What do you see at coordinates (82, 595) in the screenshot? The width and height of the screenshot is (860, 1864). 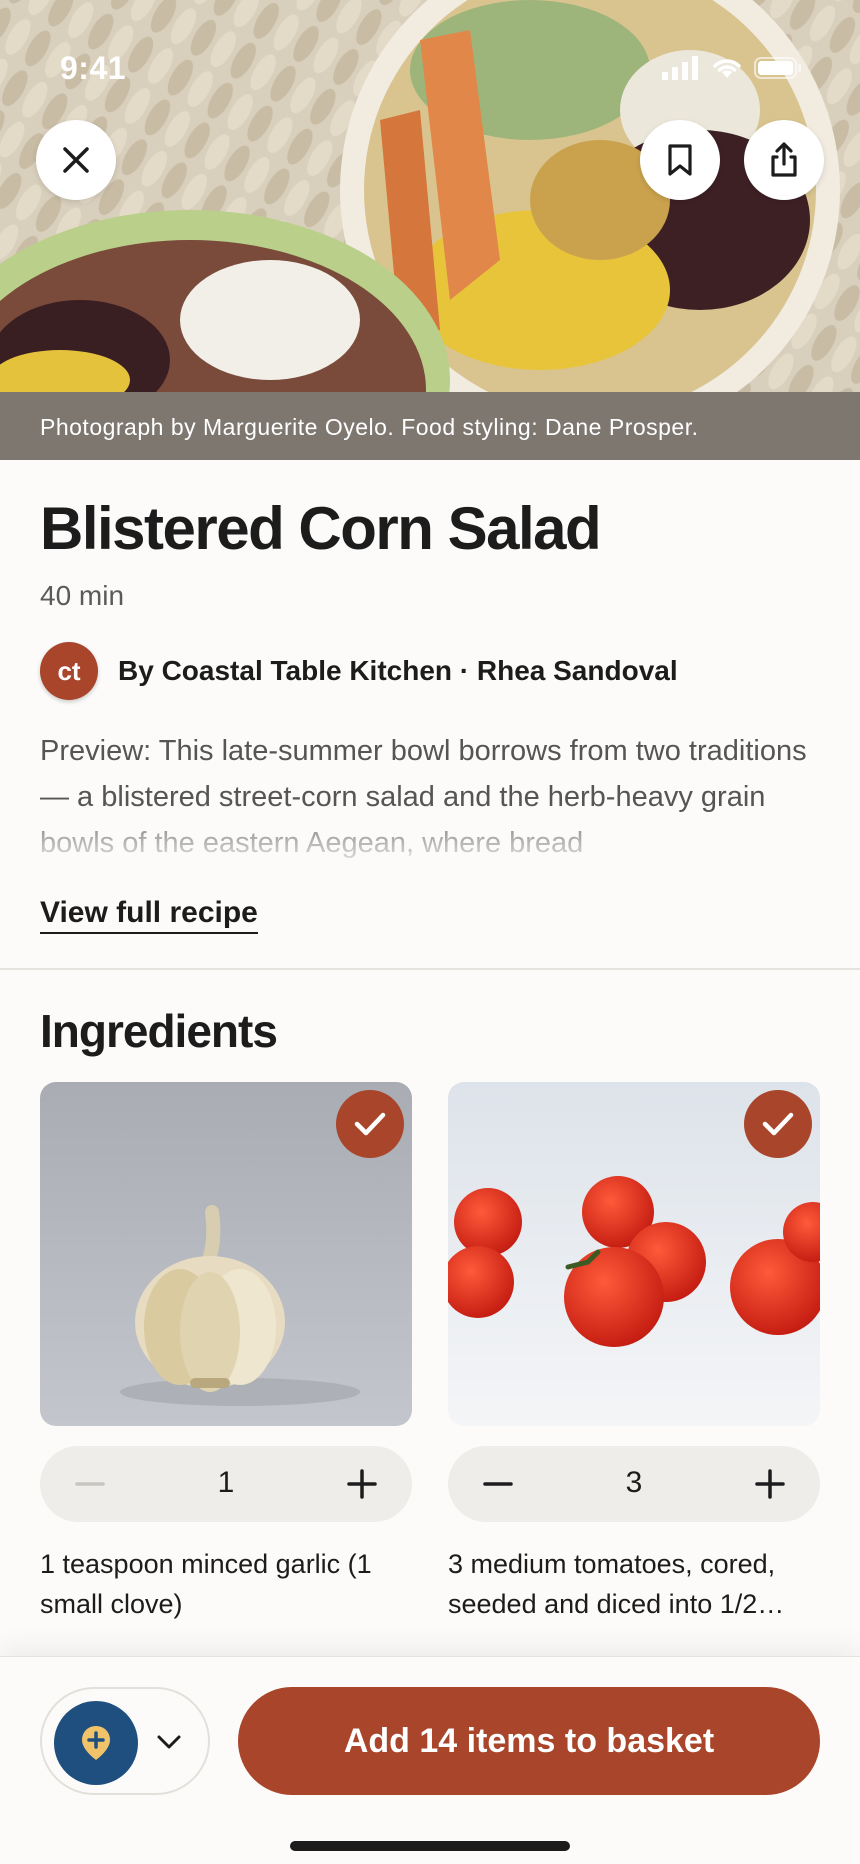 I see `recipe-time: 40 min` at bounding box center [82, 595].